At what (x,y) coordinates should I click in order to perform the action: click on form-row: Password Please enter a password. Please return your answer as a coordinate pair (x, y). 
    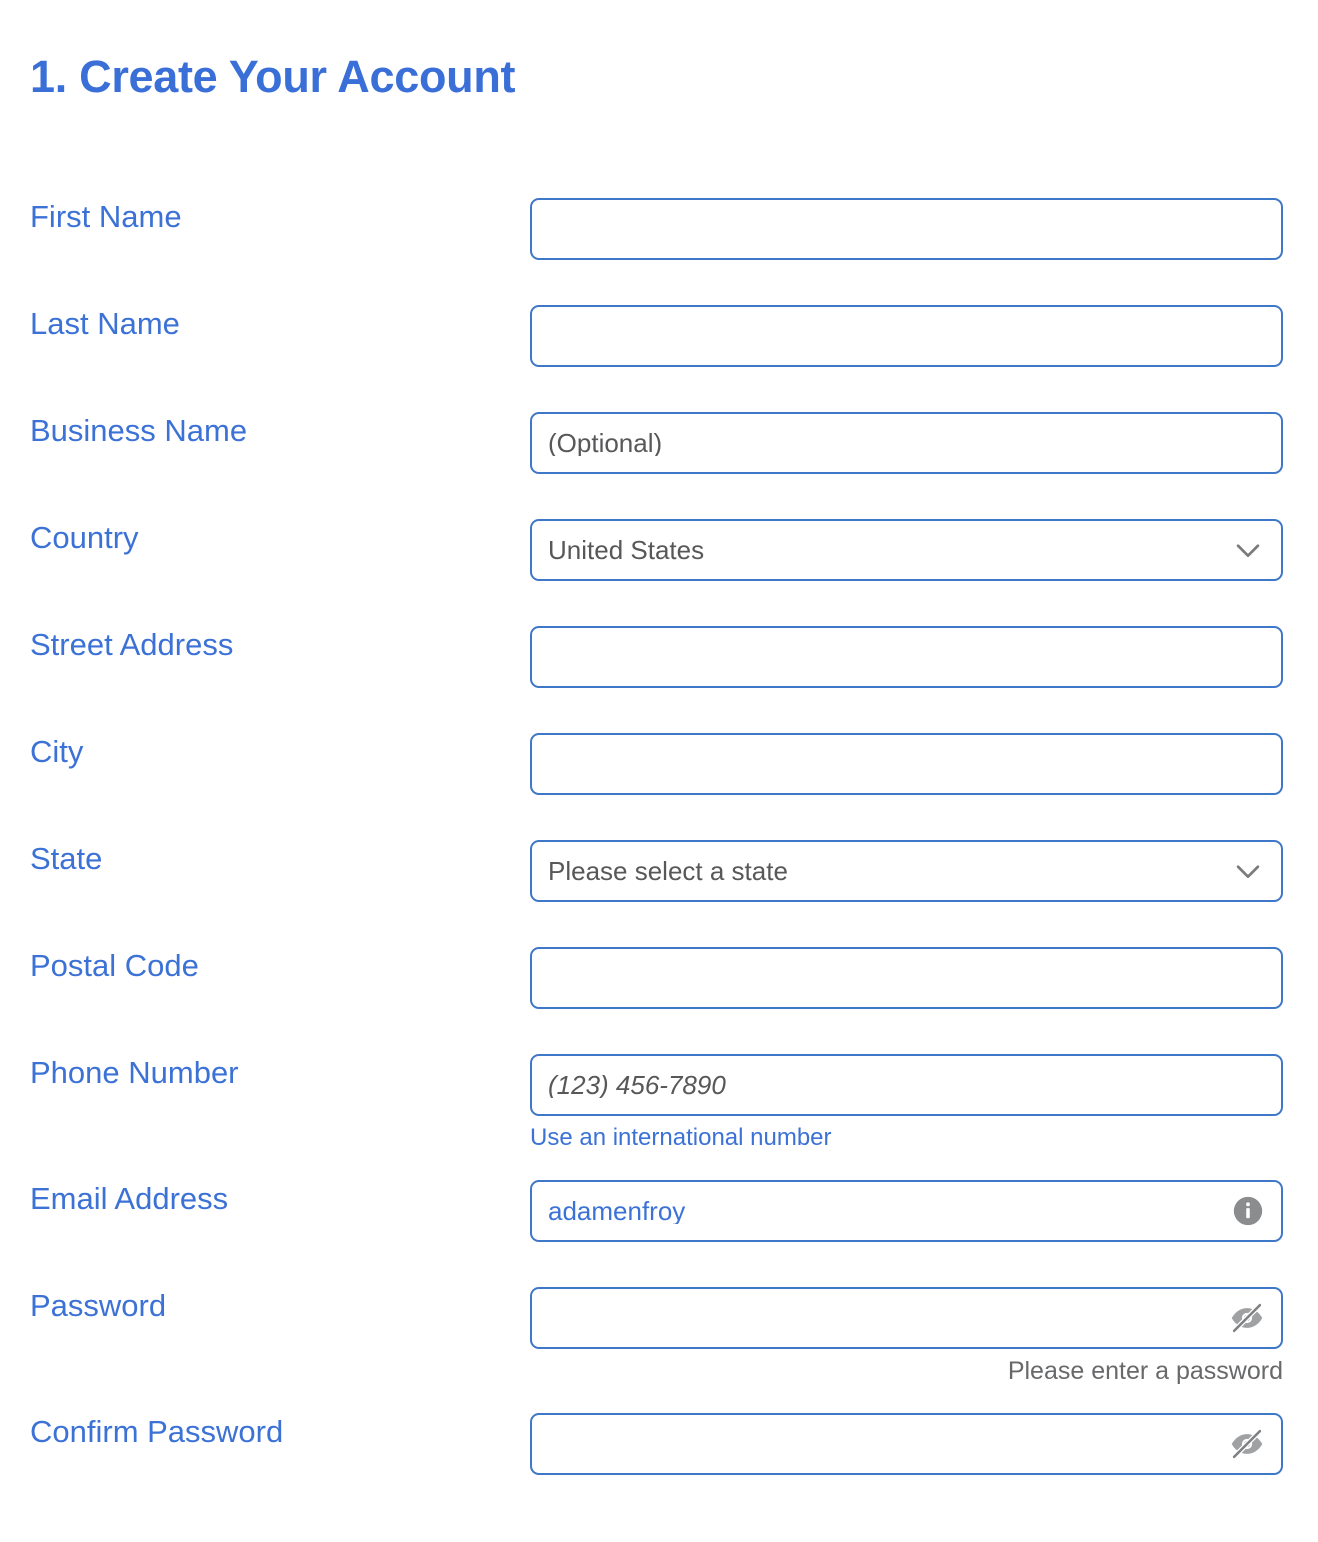
    Looking at the image, I should click on (659, 1332).